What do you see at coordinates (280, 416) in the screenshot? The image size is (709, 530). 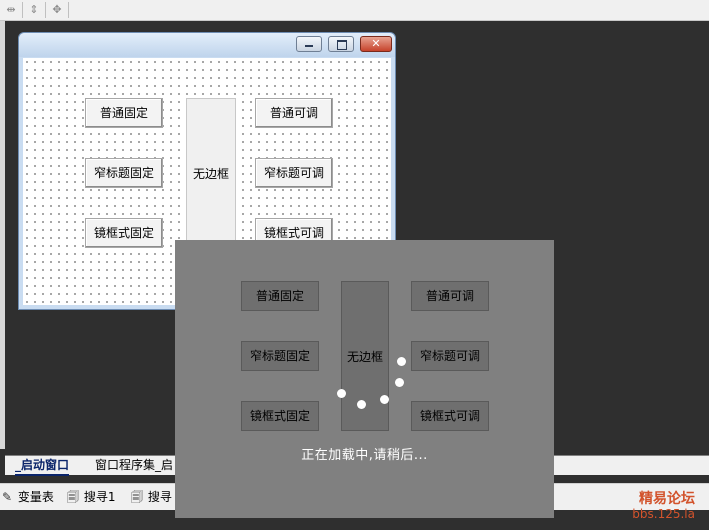 I see `overlay-mirror-frame-fixed-button: 镜框式固定` at bounding box center [280, 416].